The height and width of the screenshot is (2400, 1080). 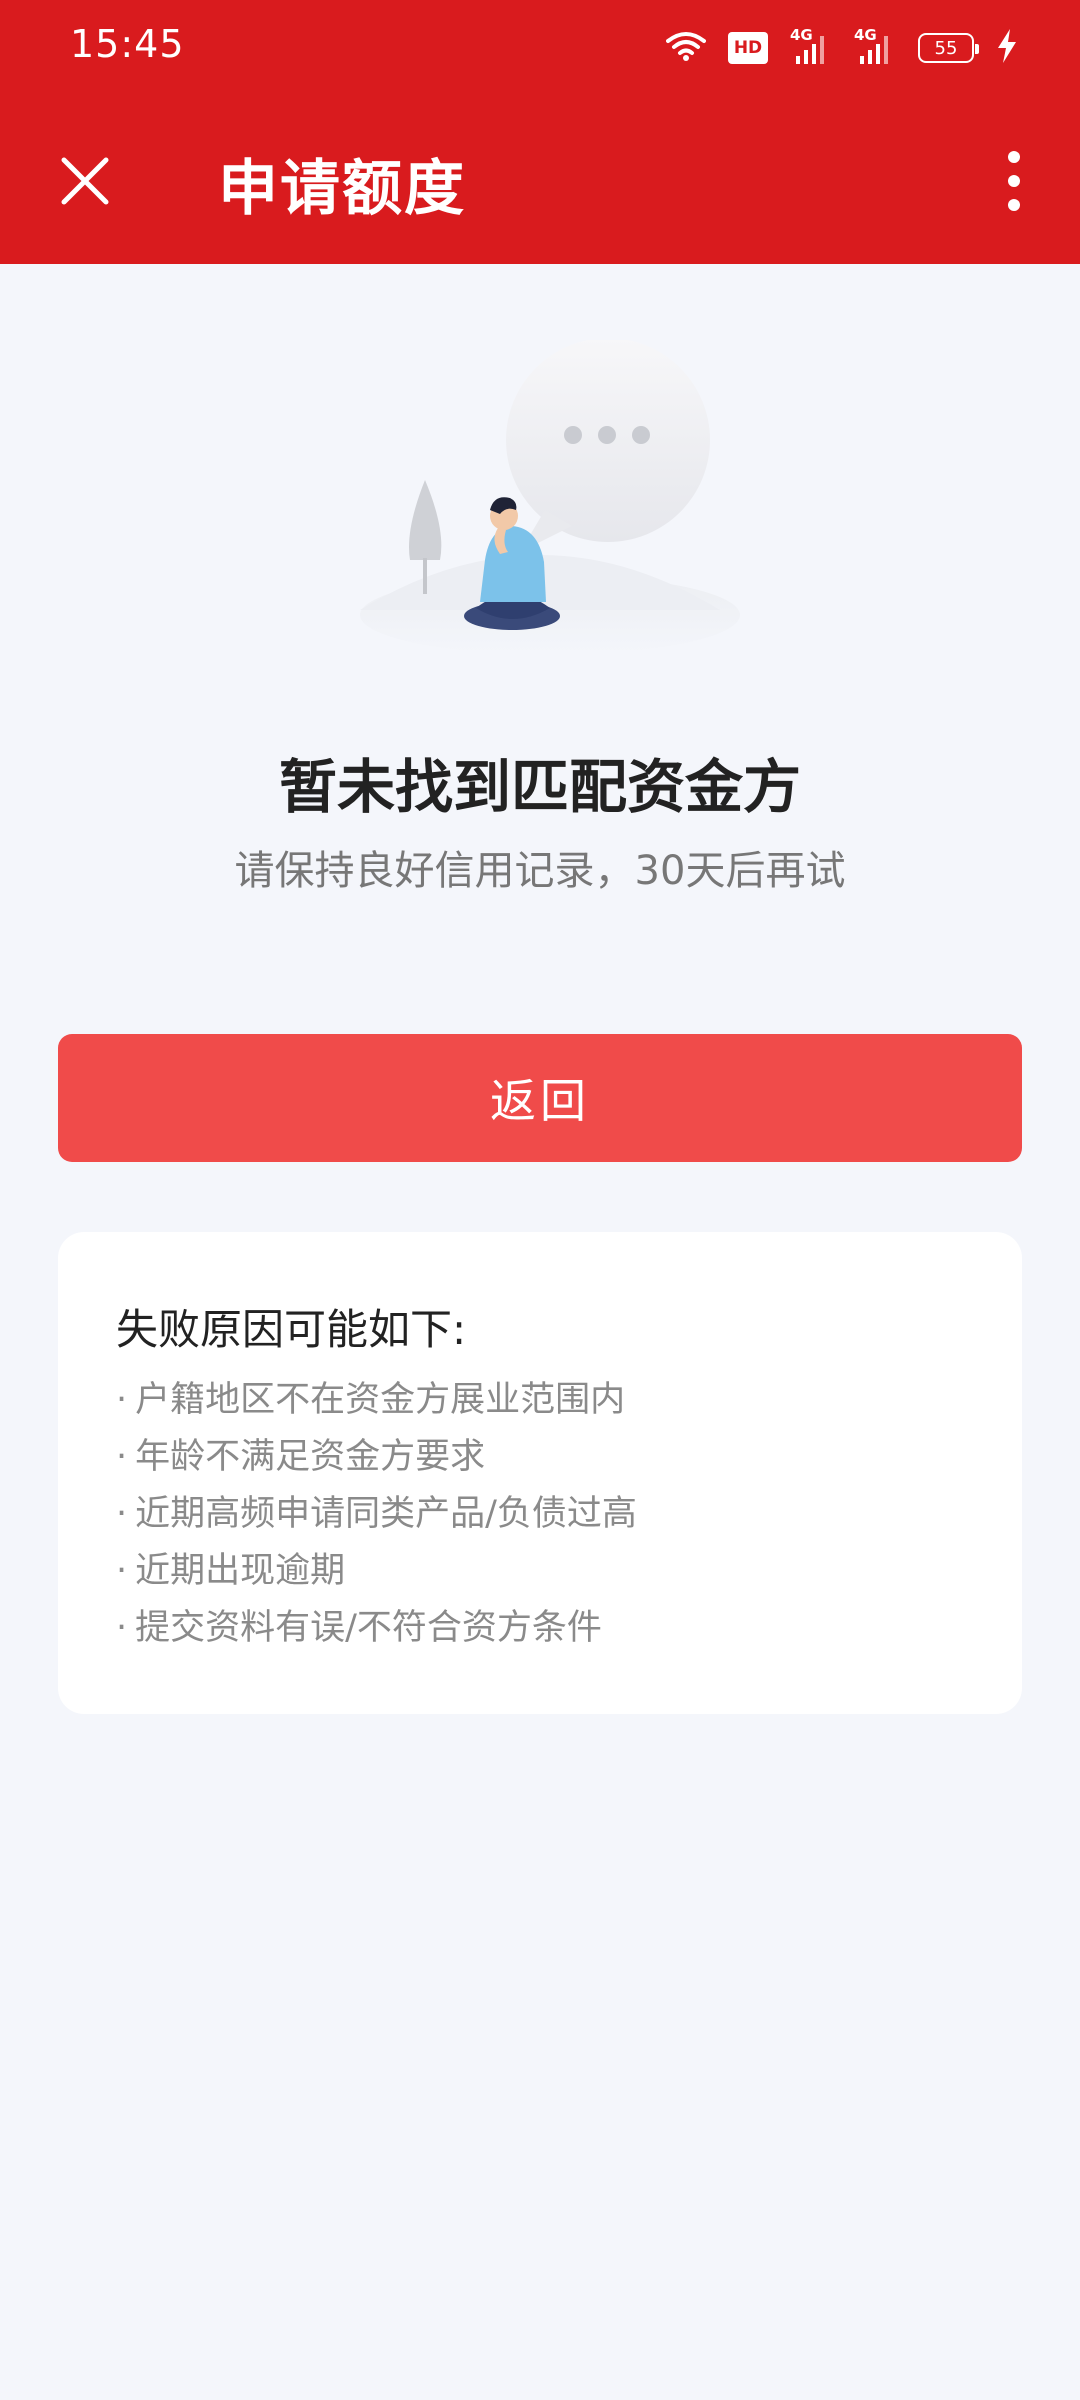 What do you see at coordinates (376, 1571) in the screenshot?
I see `list-item: · 近期出现逾期` at bounding box center [376, 1571].